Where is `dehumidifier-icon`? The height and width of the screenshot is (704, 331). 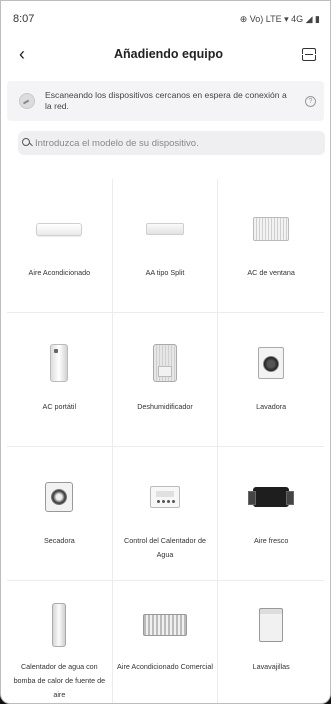 dehumidifier-icon is located at coordinates (164, 363).